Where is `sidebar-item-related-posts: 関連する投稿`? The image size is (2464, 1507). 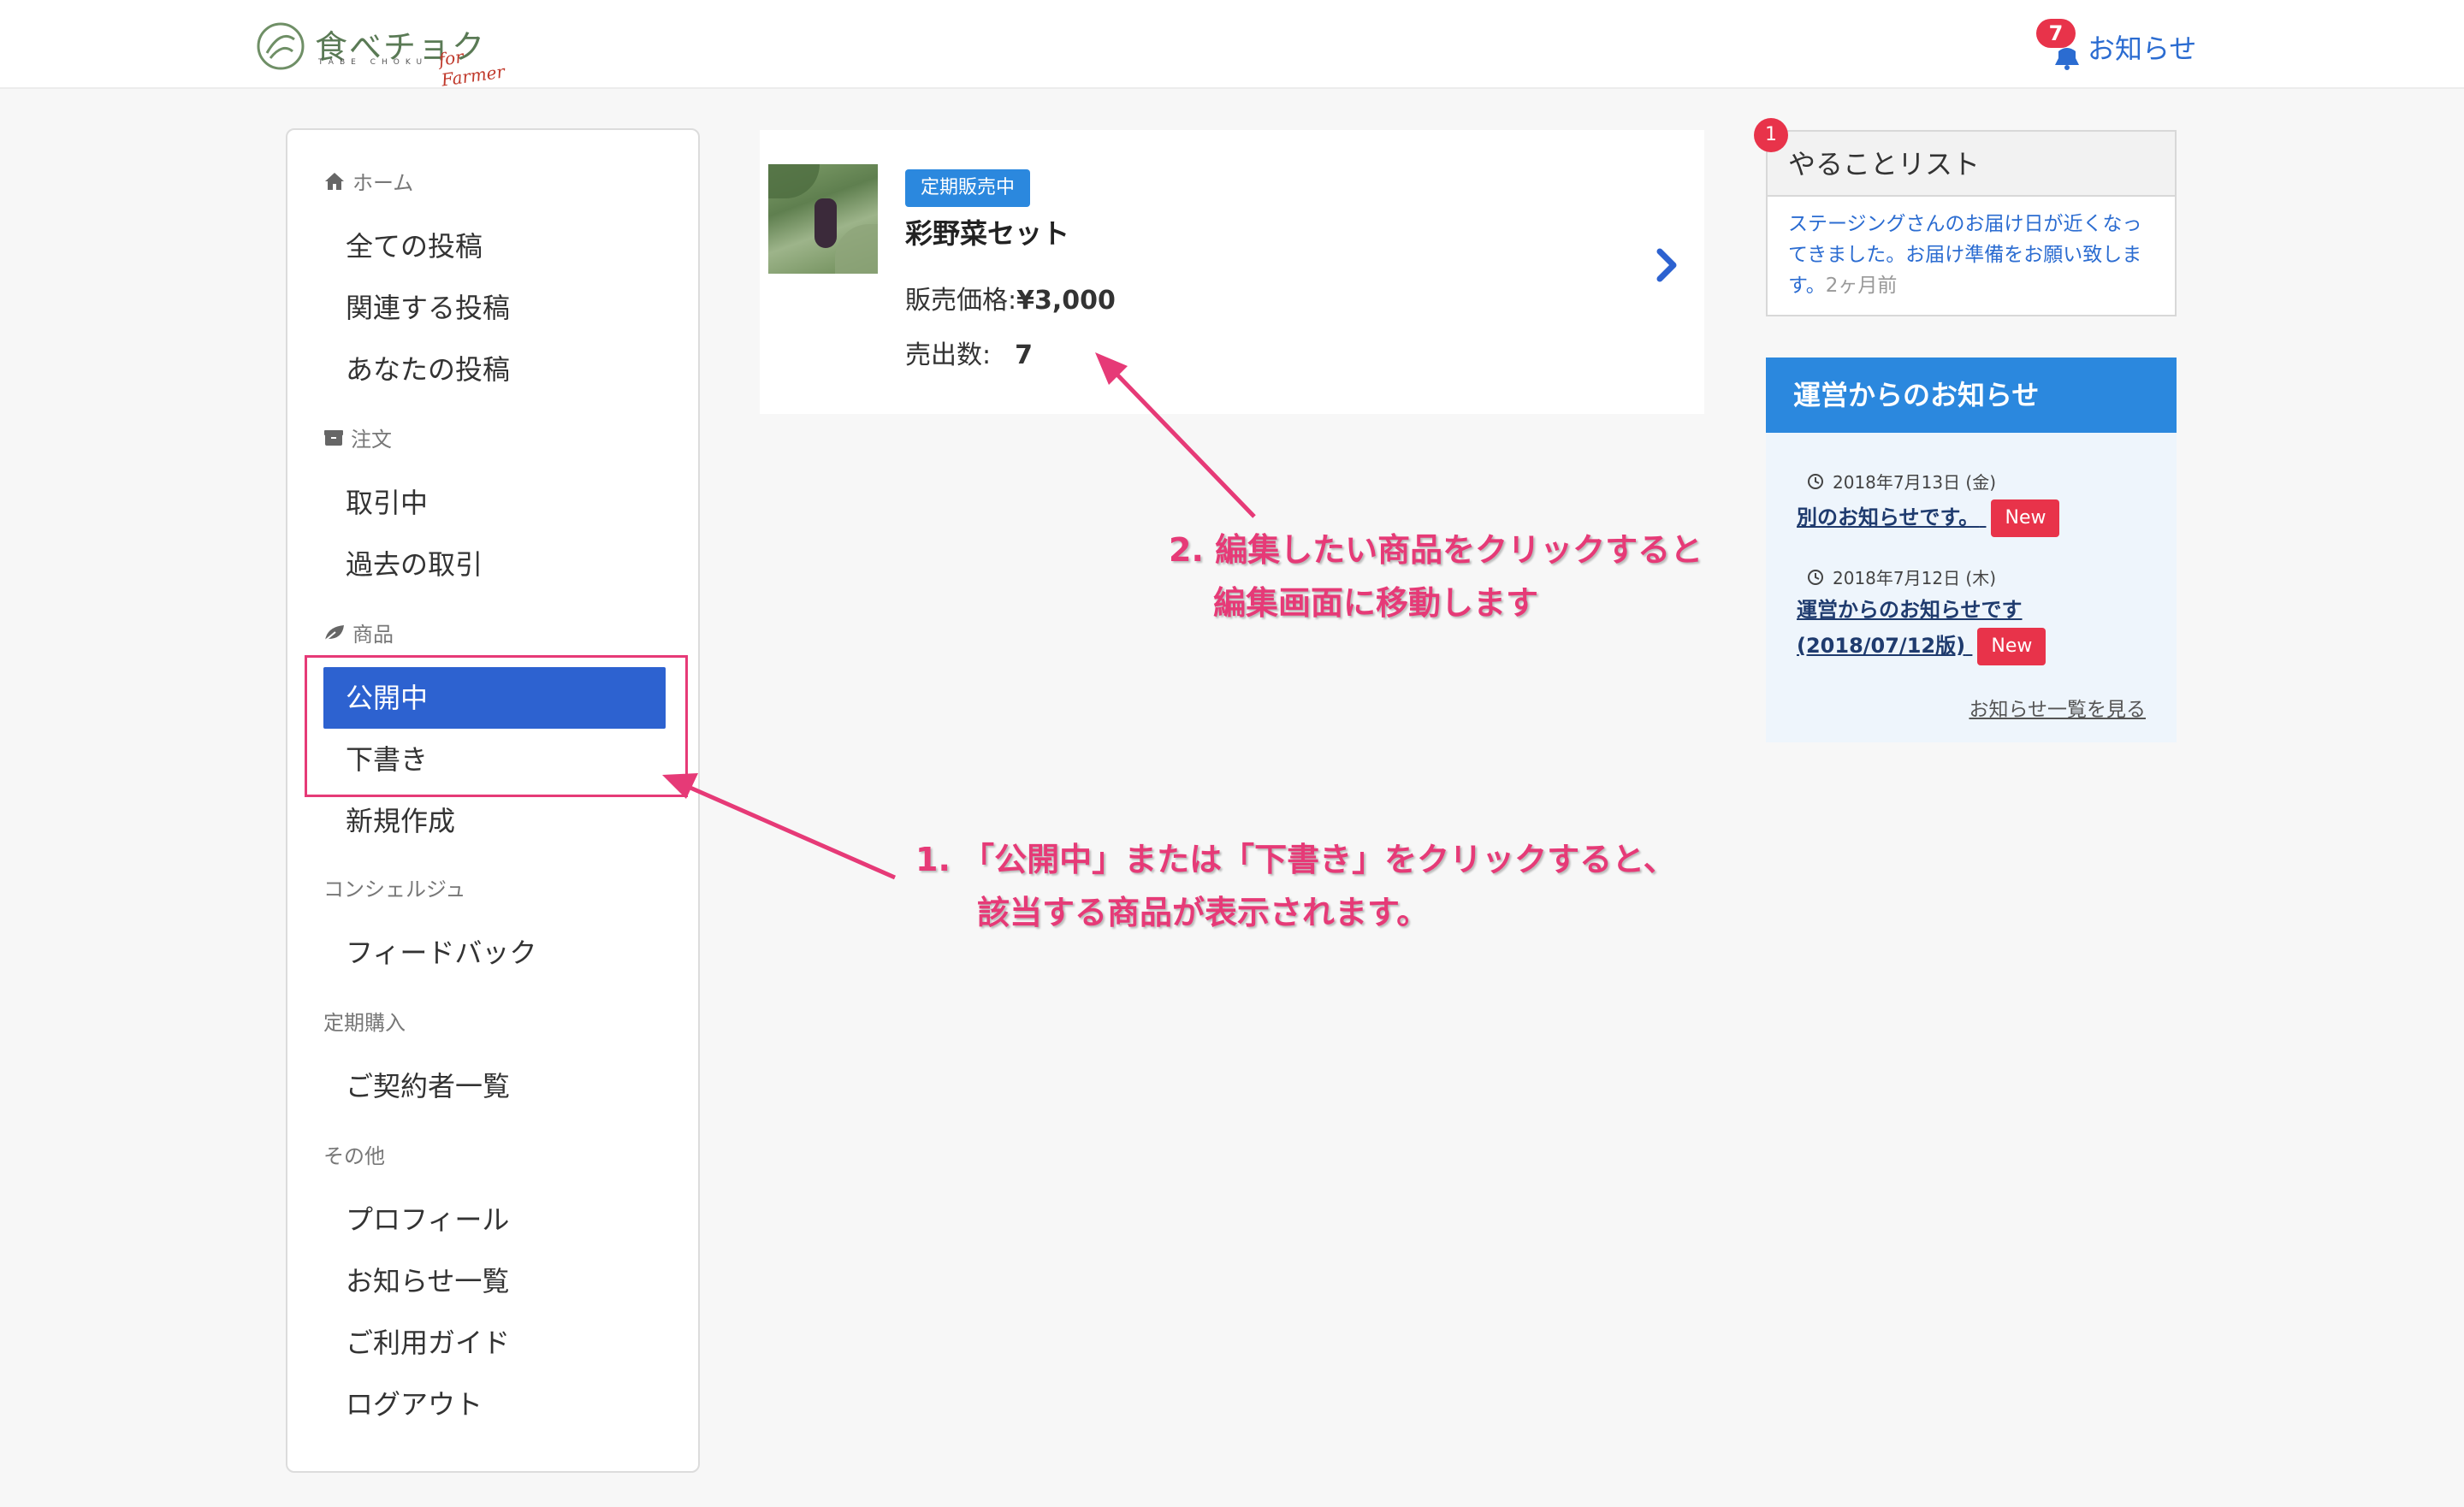
sidebar-item-related-posts: 関連する投稿 is located at coordinates (428, 308).